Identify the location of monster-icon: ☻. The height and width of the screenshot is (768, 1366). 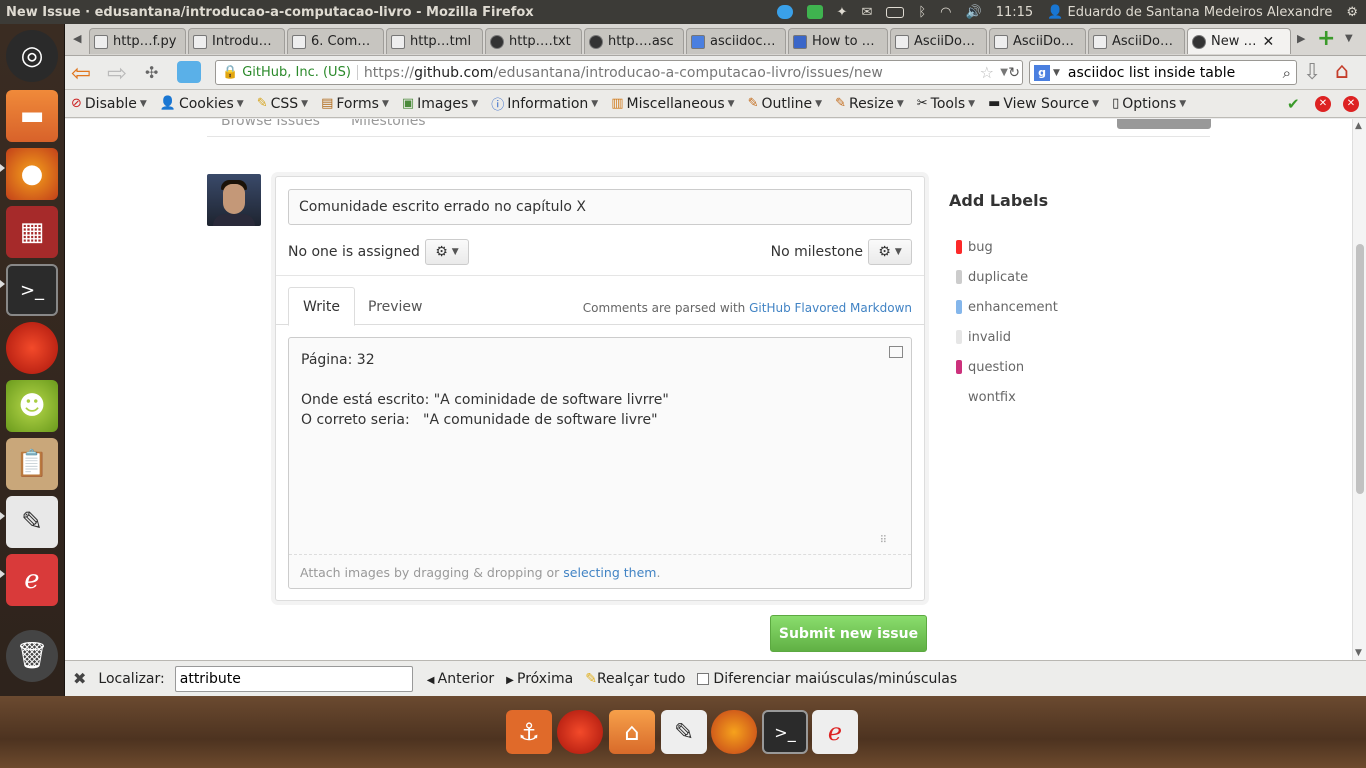
(32, 406).